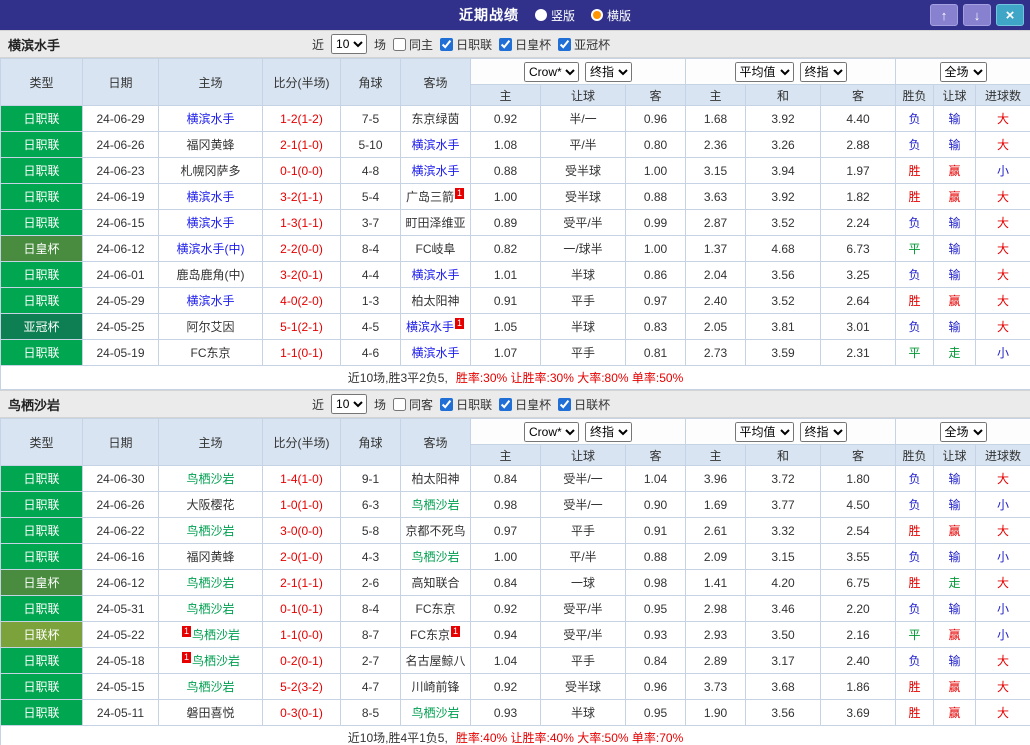  I want to click on crow-handicap: 一球, so click(583, 582).